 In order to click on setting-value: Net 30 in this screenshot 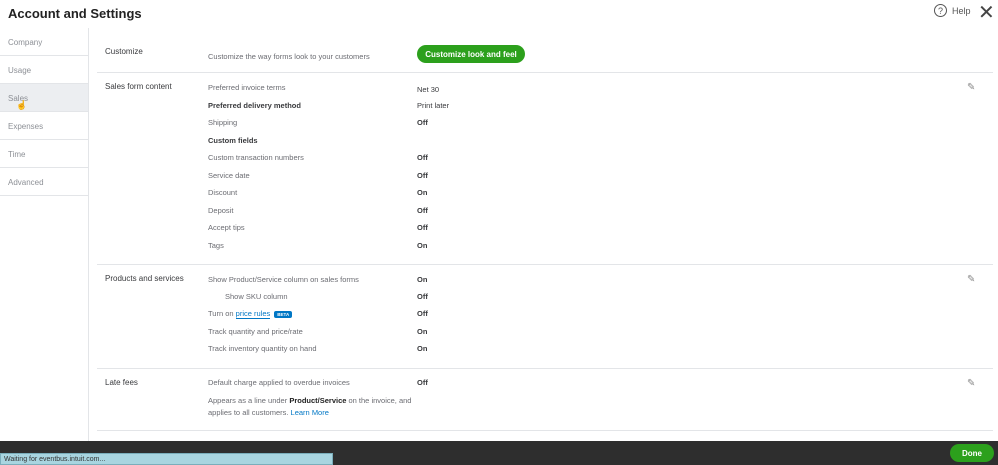, I will do `click(428, 89)`.